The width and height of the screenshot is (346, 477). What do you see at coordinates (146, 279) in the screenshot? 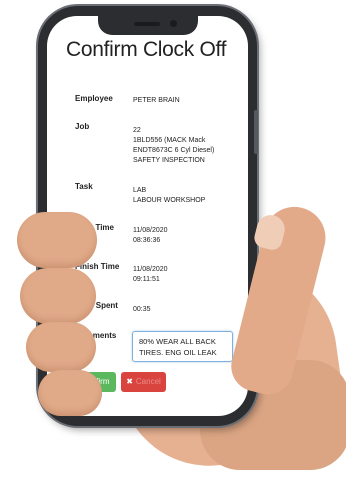
I see `finish-clock: 09:11:51` at bounding box center [146, 279].